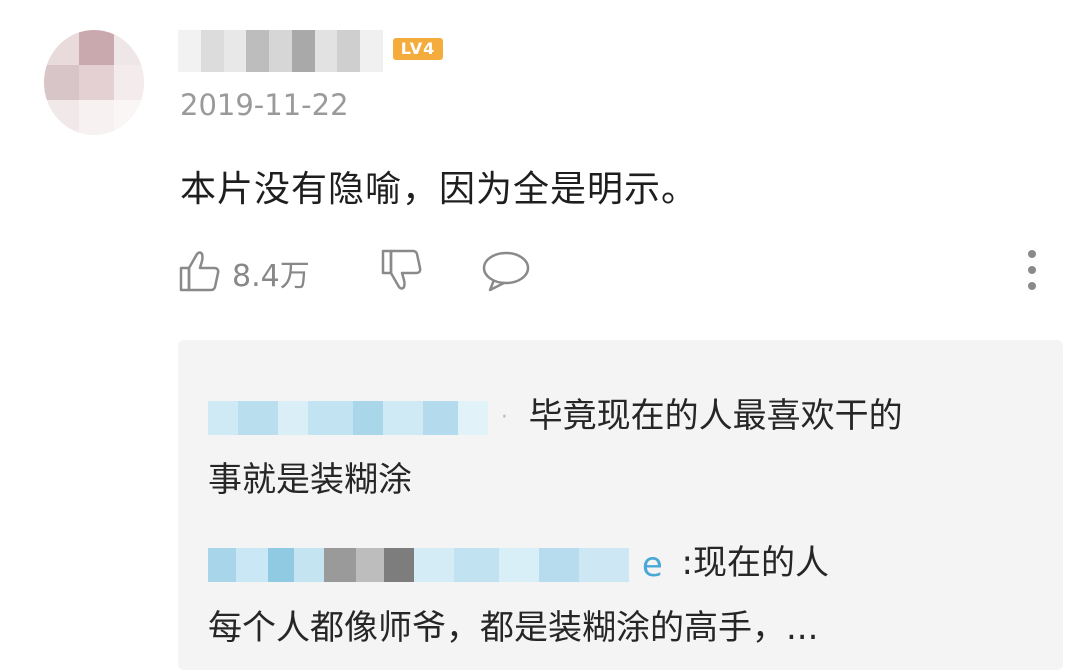  What do you see at coordinates (439, 189) in the screenshot?
I see `comment-text: 本片没有隐喻，因为全是明示。` at bounding box center [439, 189].